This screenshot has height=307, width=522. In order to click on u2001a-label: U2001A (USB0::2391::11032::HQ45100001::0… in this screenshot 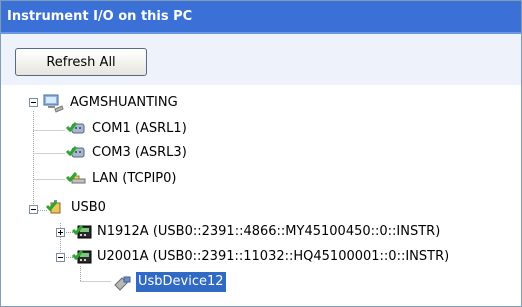, I will do `click(273, 256)`.